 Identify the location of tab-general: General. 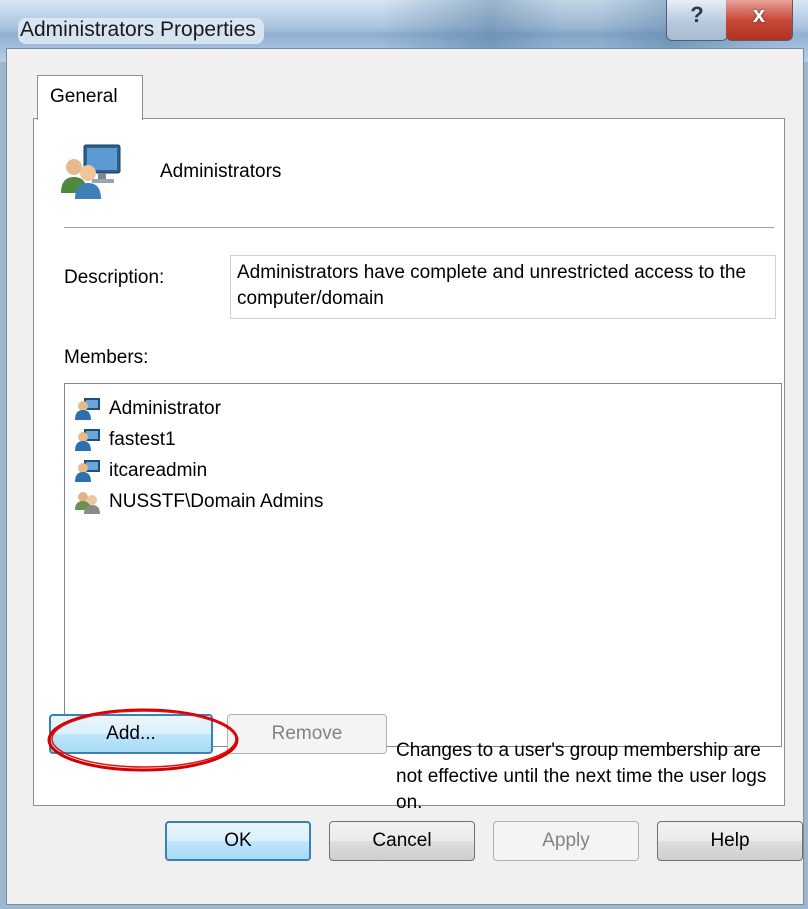
(90, 97).